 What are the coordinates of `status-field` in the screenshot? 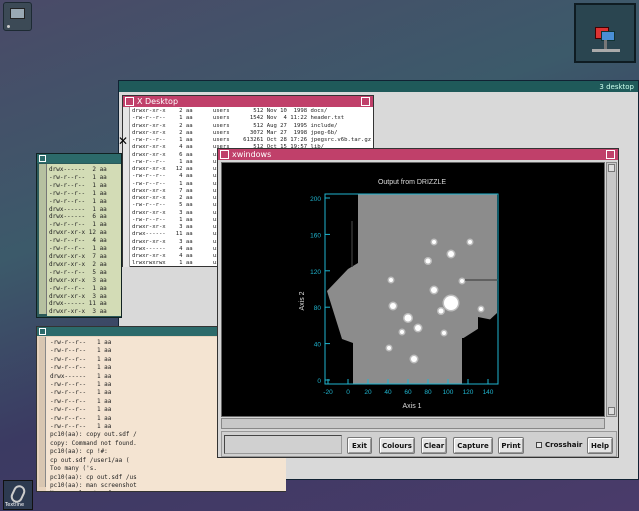 It's located at (283, 444).